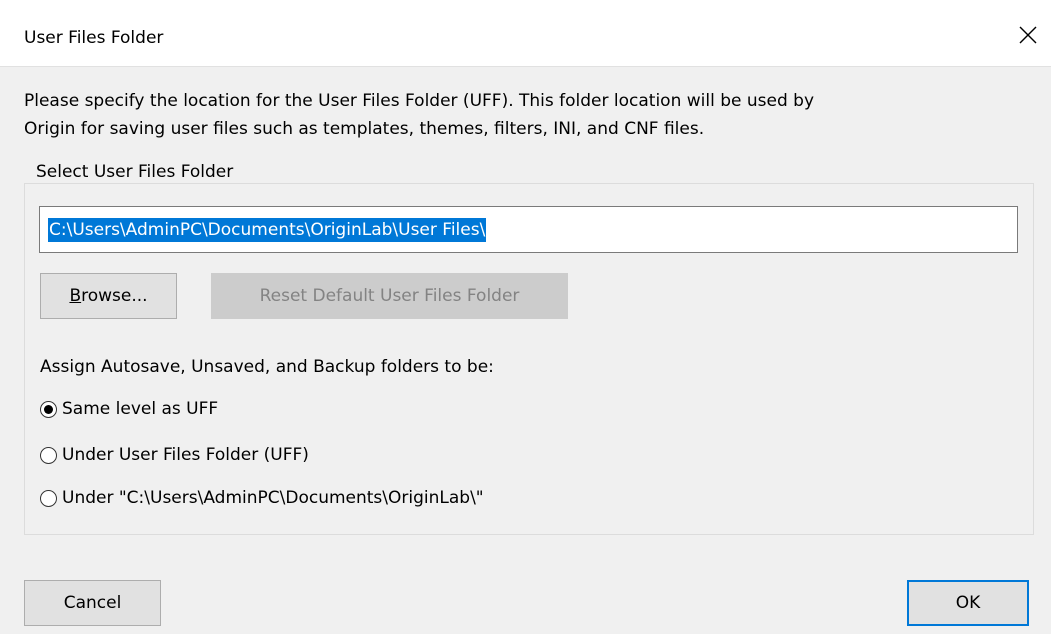 The image size is (1051, 634). I want to click on dialog-title: User Files Folder, so click(94, 38).